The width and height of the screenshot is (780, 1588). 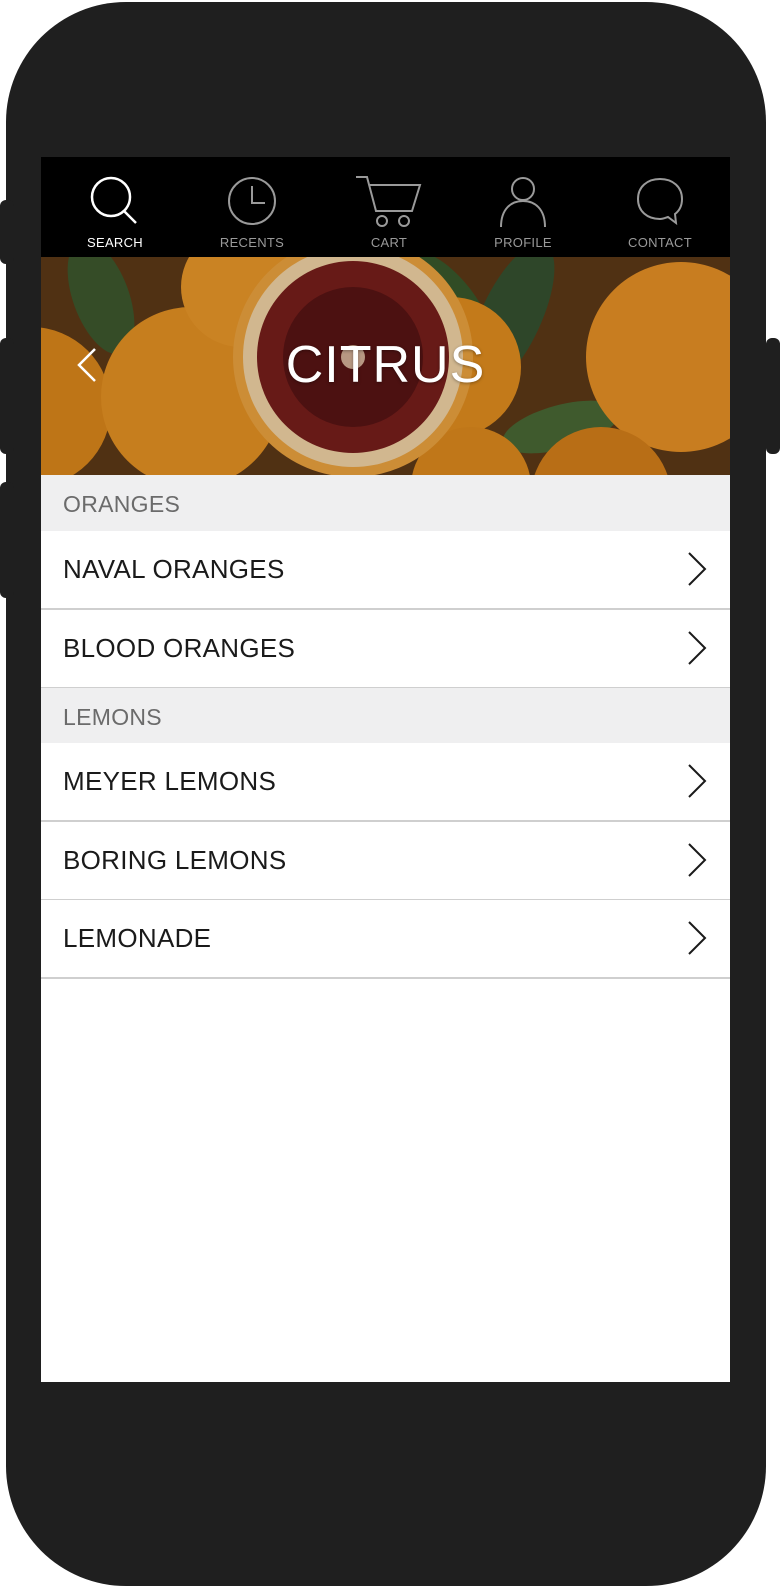 What do you see at coordinates (252, 242) in the screenshot?
I see `tab-label: RECENTS` at bounding box center [252, 242].